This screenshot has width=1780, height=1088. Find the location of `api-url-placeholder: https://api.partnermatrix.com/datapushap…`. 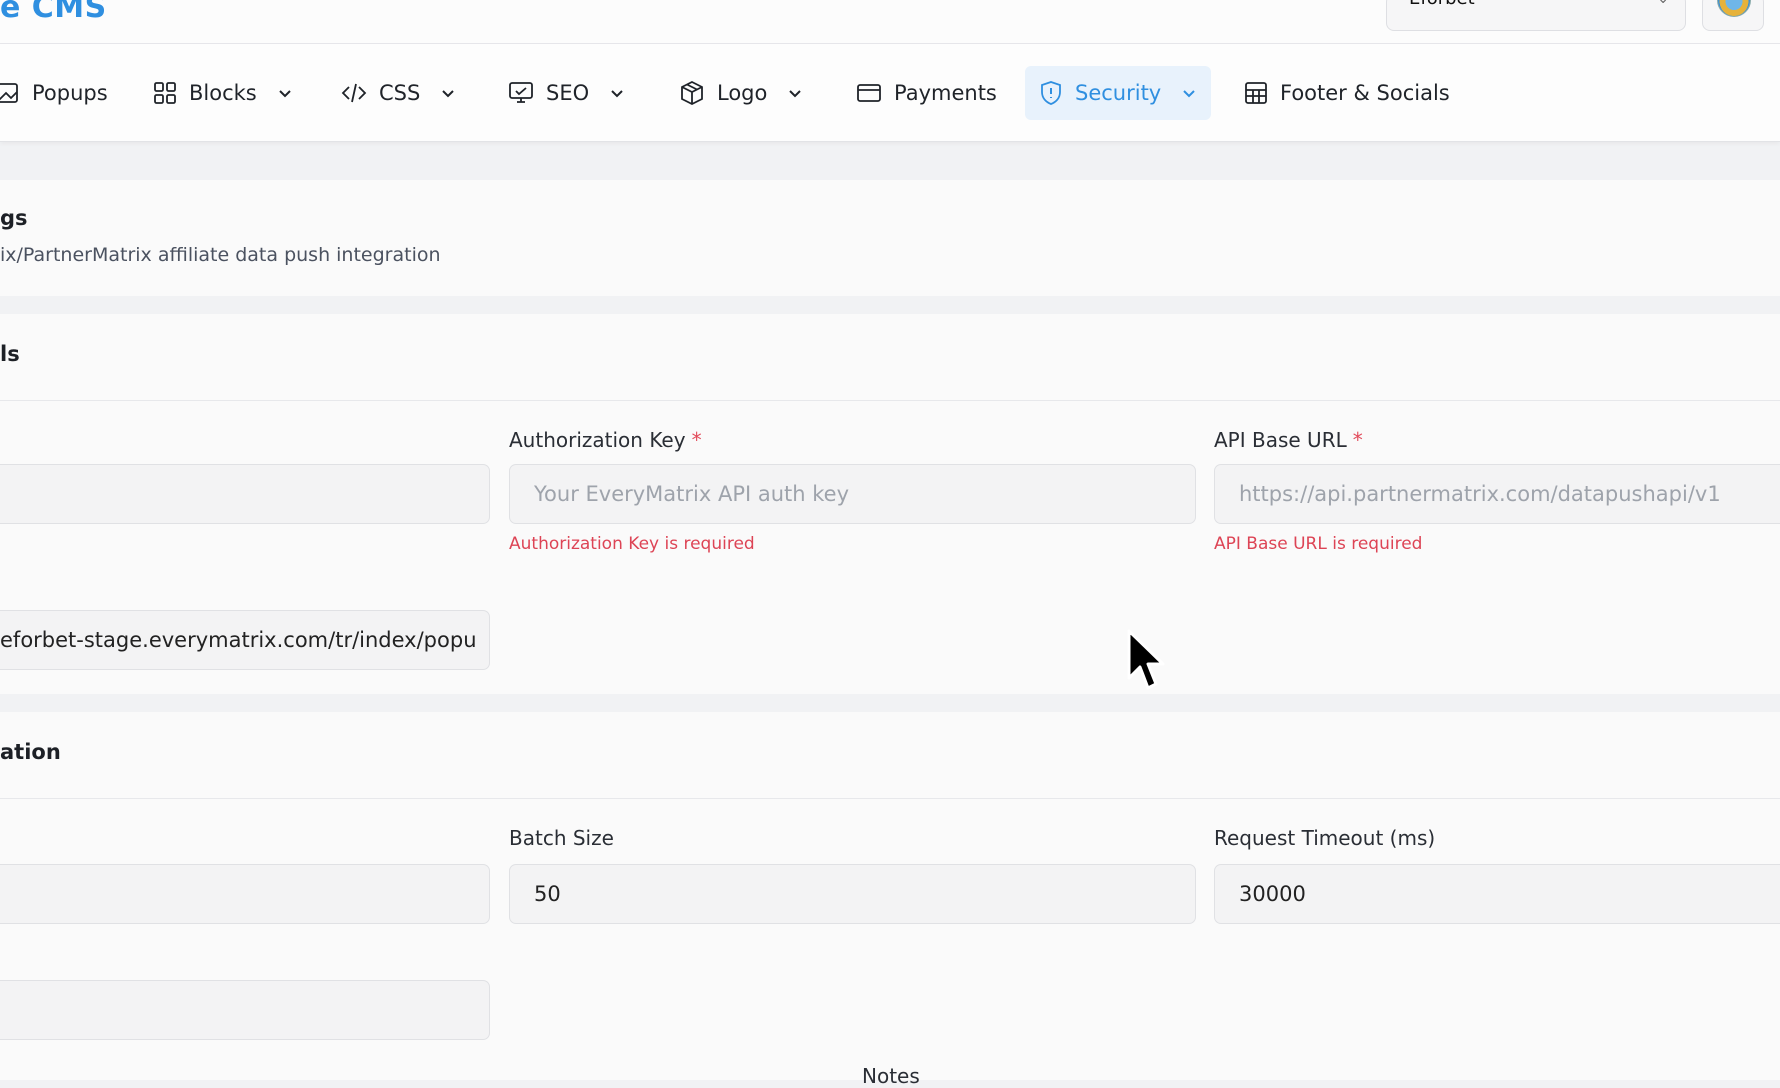

api-url-placeholder: https://api.partnermatrix.com/datapushap… is located at coordinates (1480, 494).